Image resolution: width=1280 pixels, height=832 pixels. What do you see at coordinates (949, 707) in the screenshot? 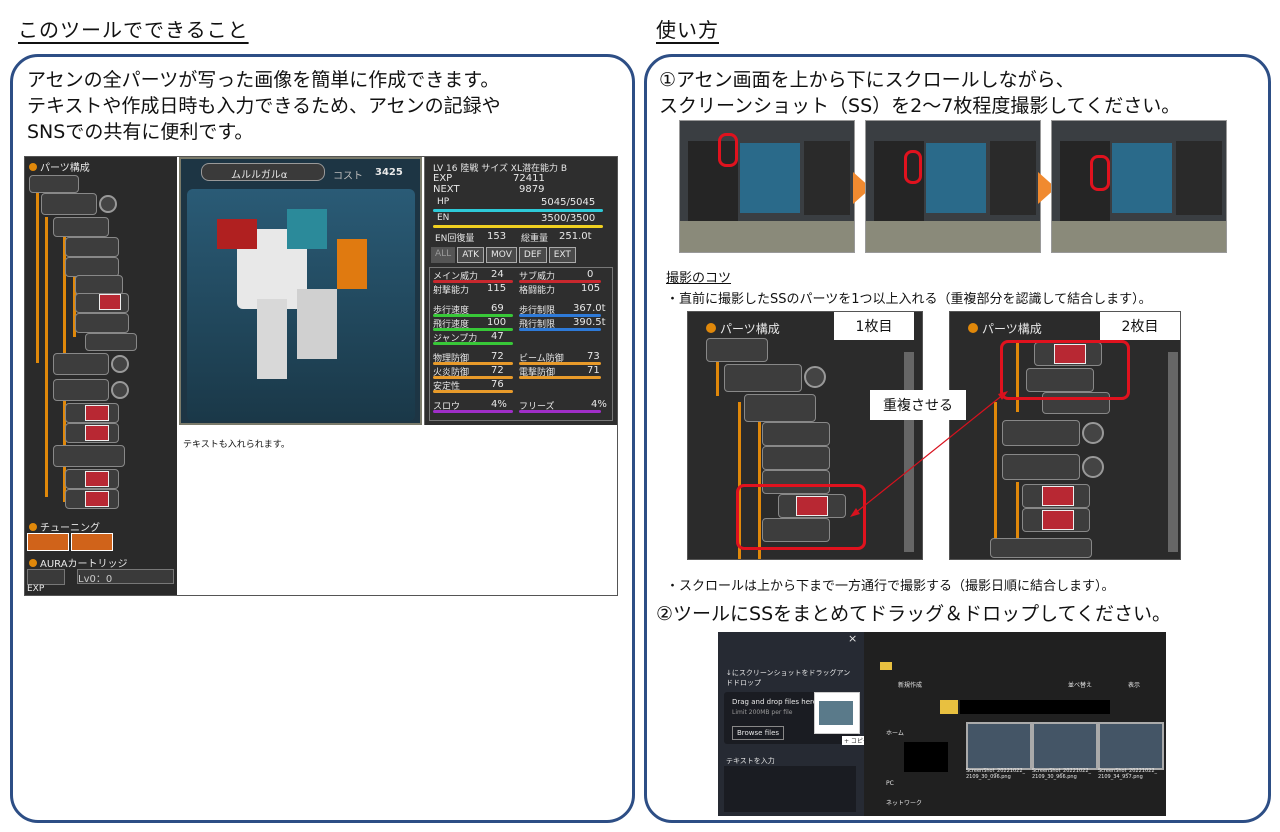
I see `folder-icon` at bounding box center [949, 707].